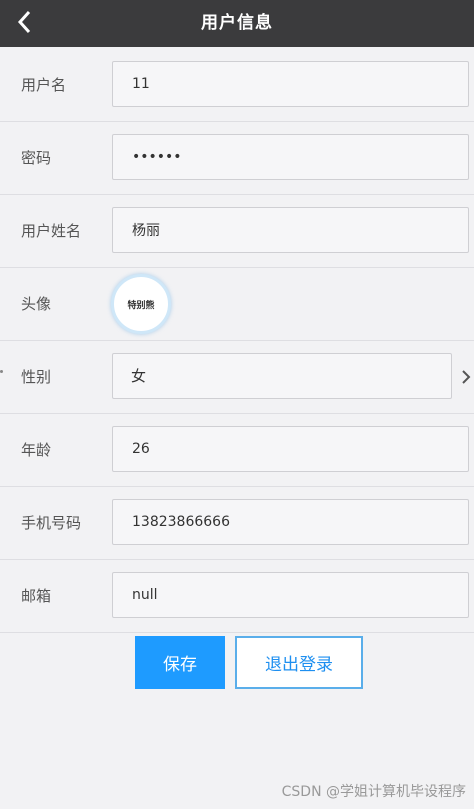 The height and width of the screenshot is (809, 474). I want to click on phone-input, so click(290, 522).